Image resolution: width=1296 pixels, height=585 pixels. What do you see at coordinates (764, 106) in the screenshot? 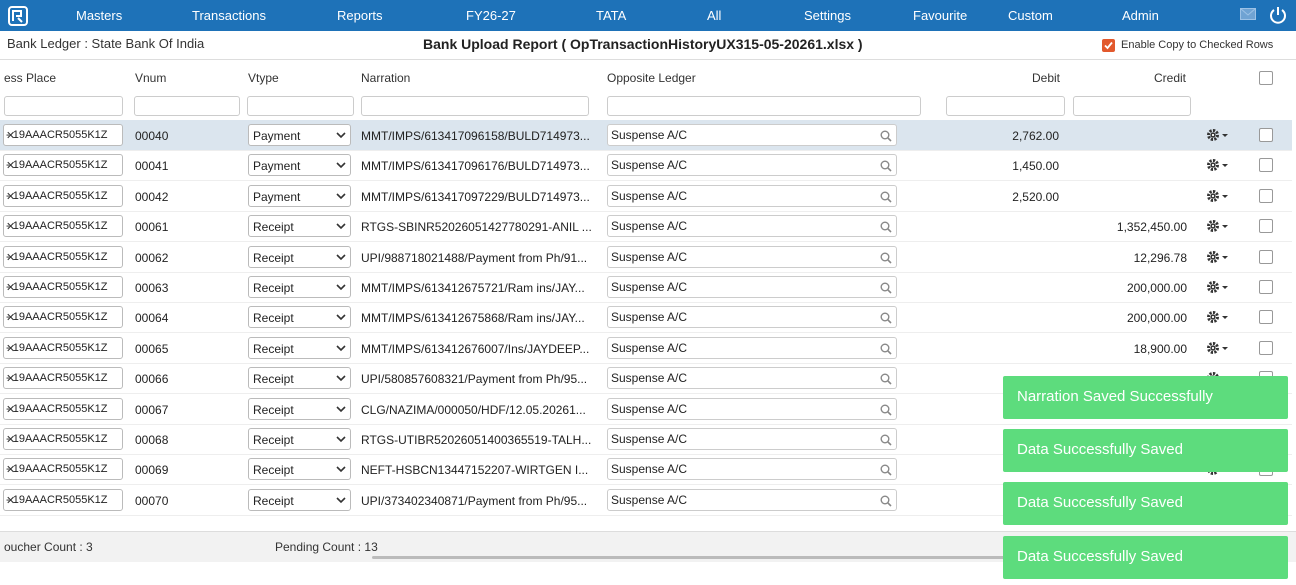
I see `filter-opposite-ledger-input` at bounding box center [764, 106].